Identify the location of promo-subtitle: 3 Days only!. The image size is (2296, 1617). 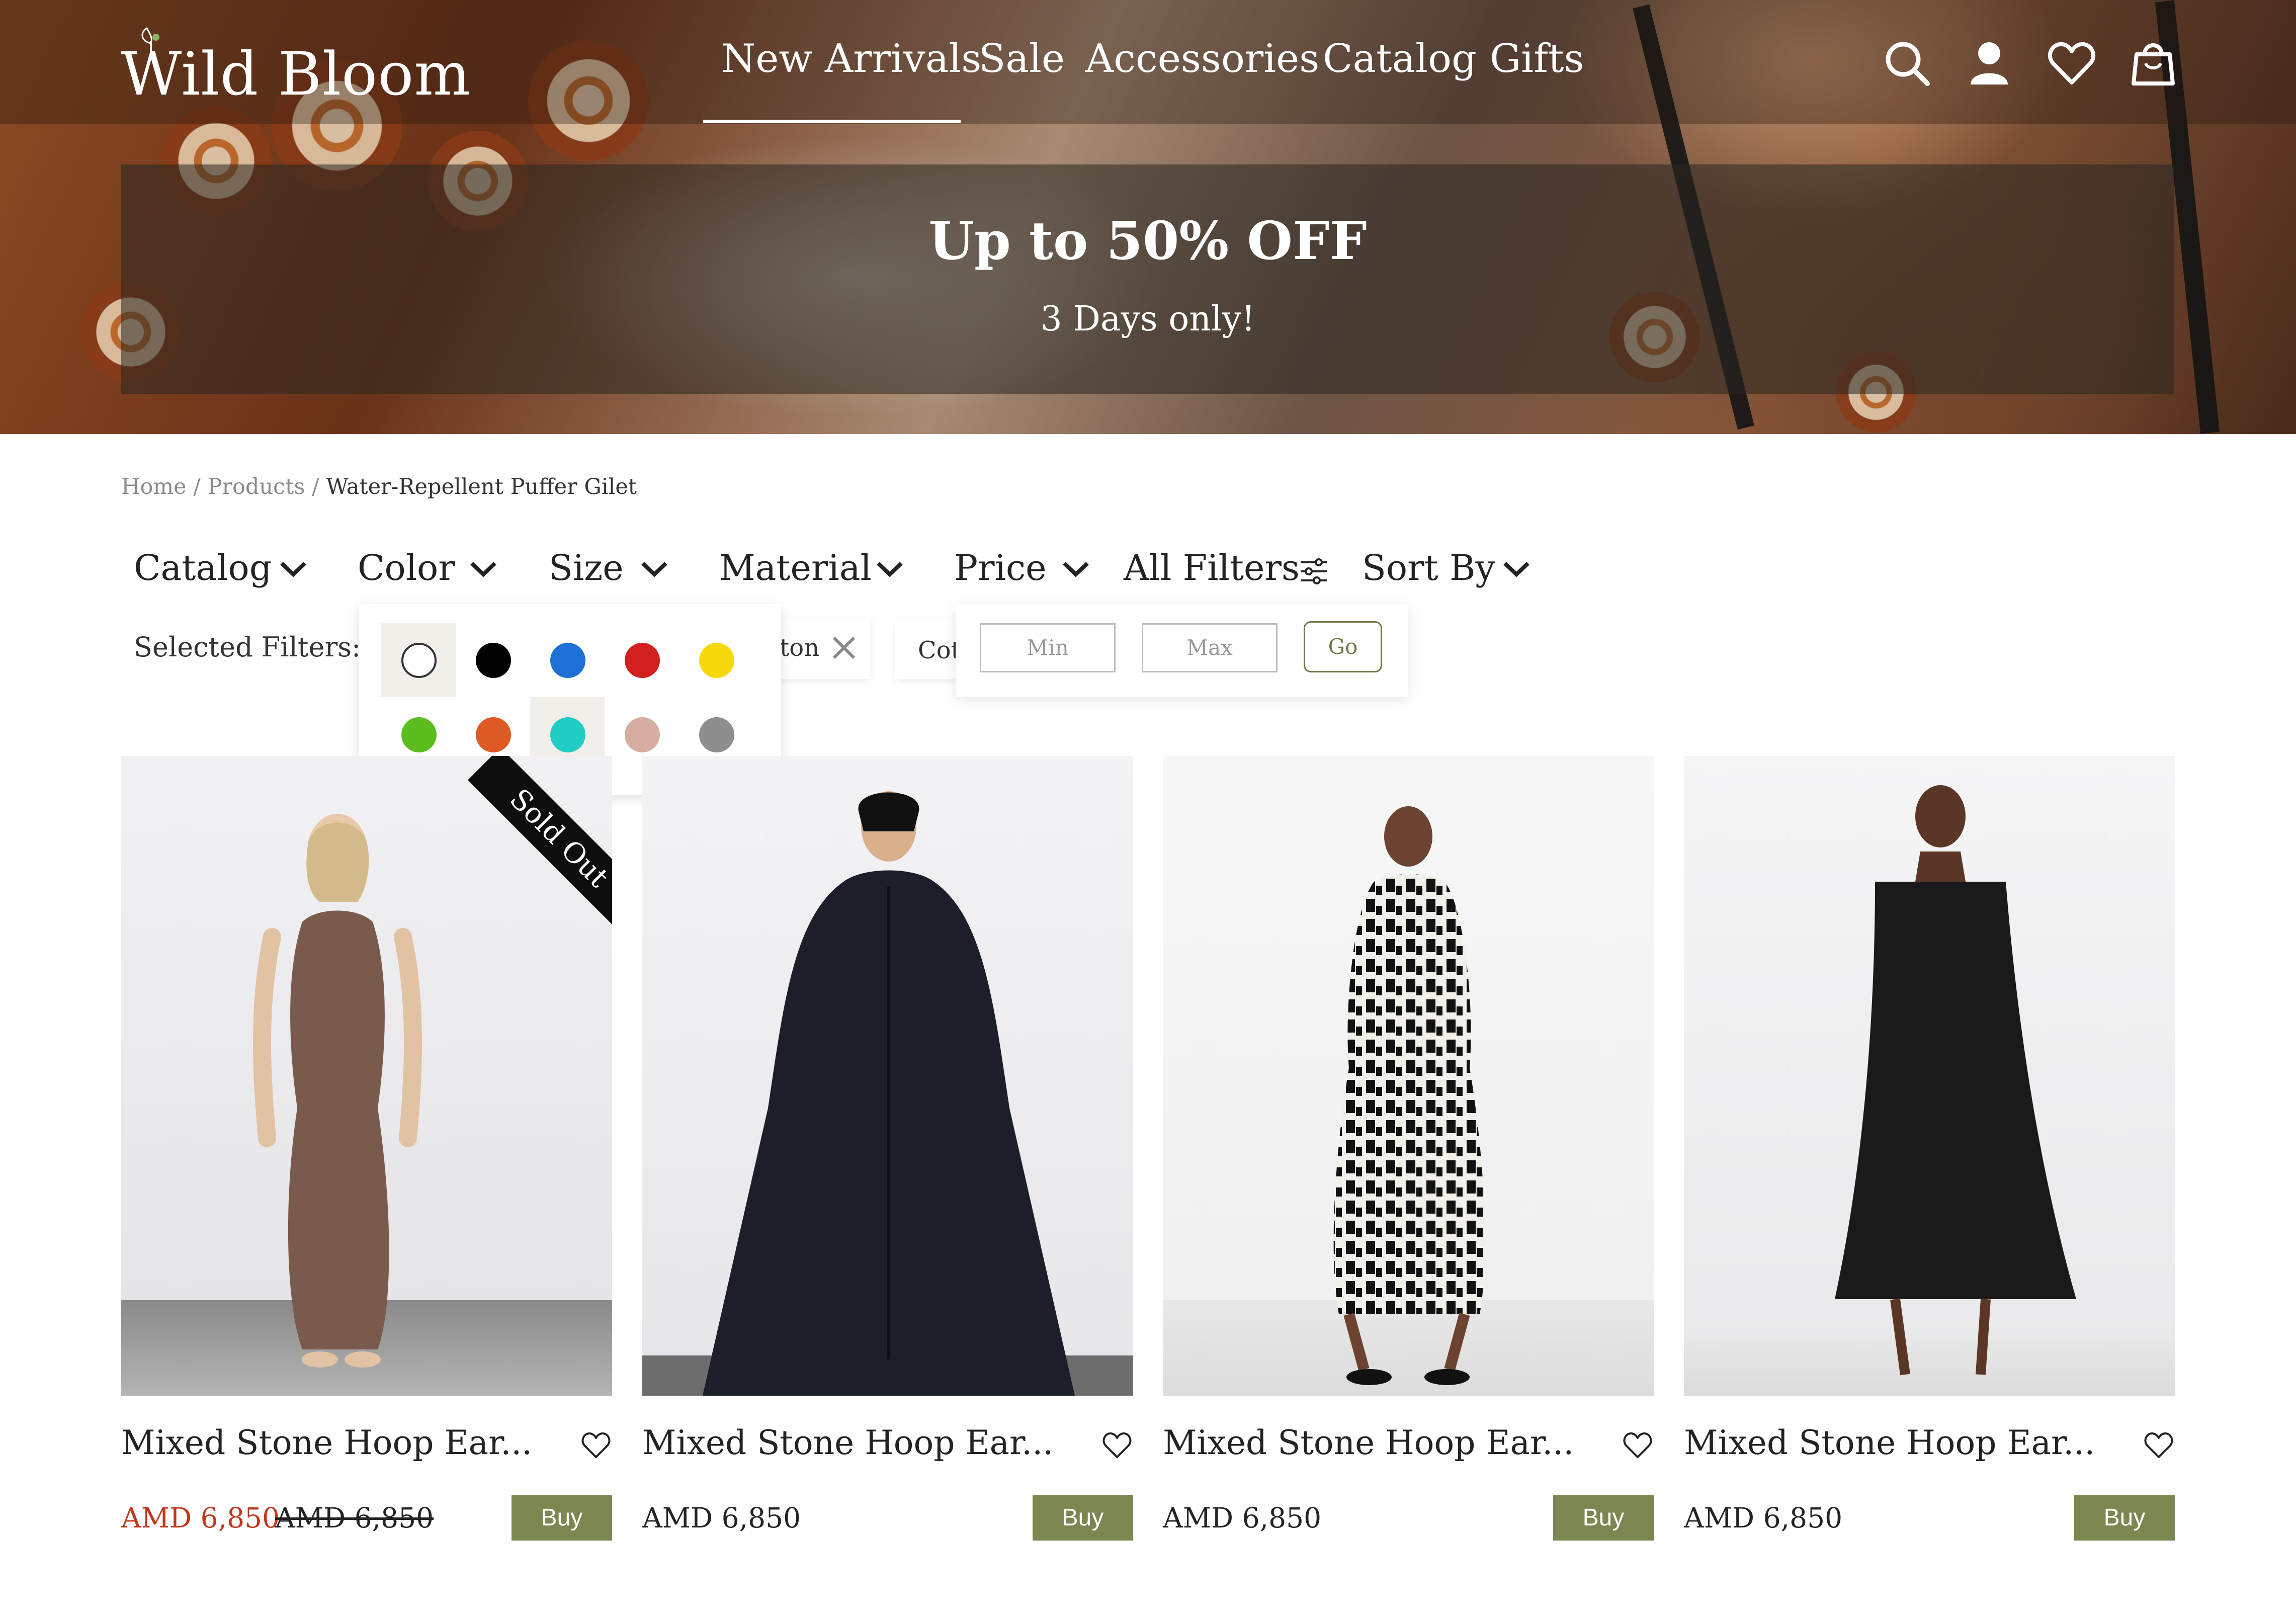
(1147, 319).